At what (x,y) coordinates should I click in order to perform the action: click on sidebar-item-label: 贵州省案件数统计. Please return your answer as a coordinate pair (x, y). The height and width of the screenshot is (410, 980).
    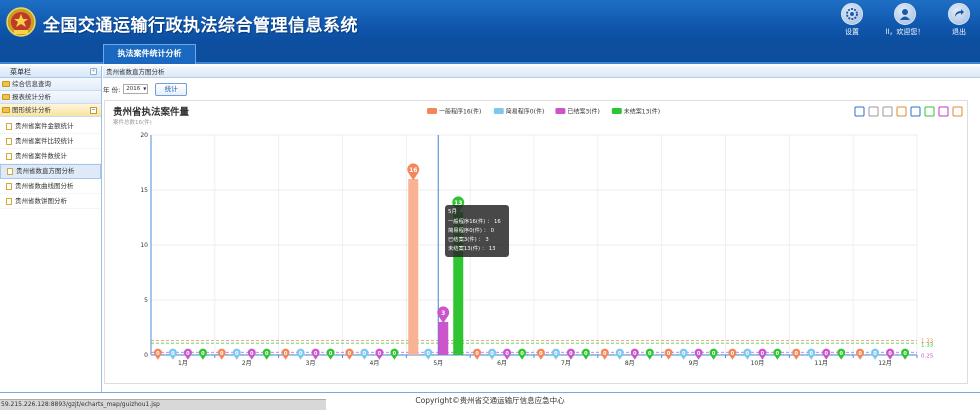
    Looking at the image, I should click on (41, 155).